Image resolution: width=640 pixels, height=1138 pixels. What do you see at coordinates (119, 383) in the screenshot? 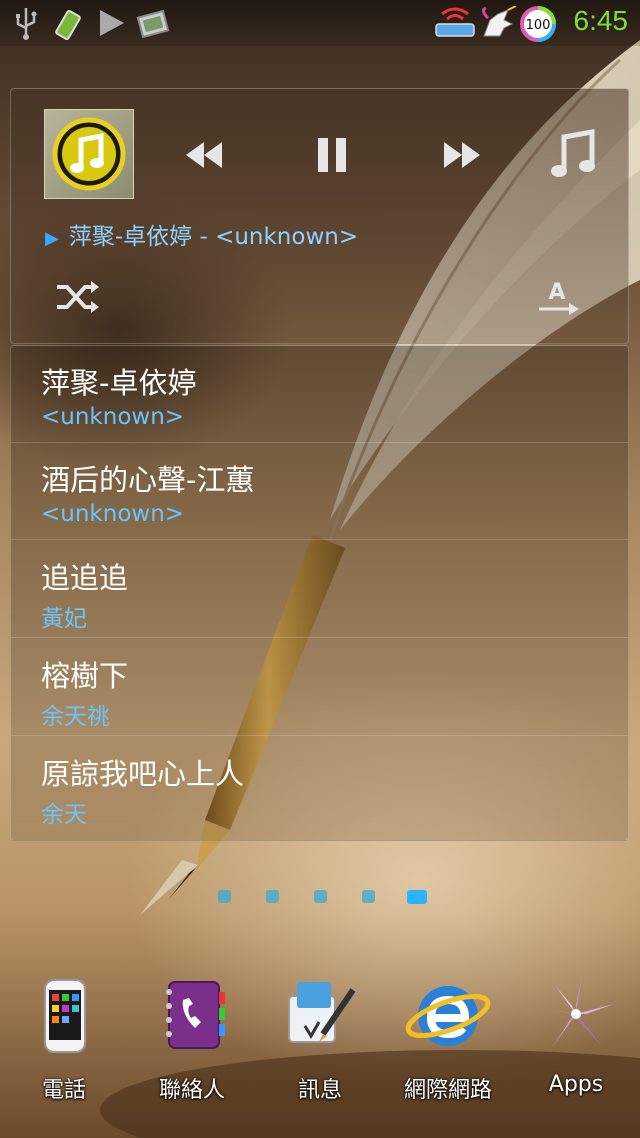
I see `track-title: 萍聚-卓依婷` at bounding box center [119, 383].